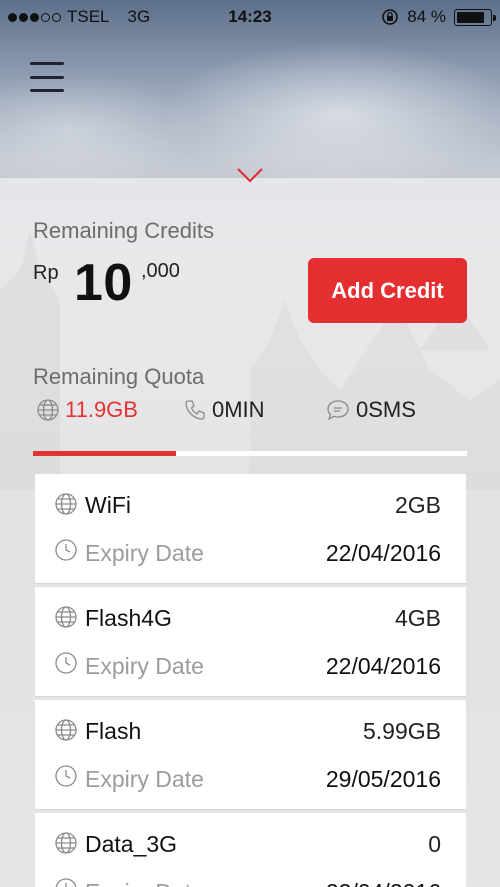 This screenshot has height=887, width=500. I want to click on phone-icon, so click(195, 410).